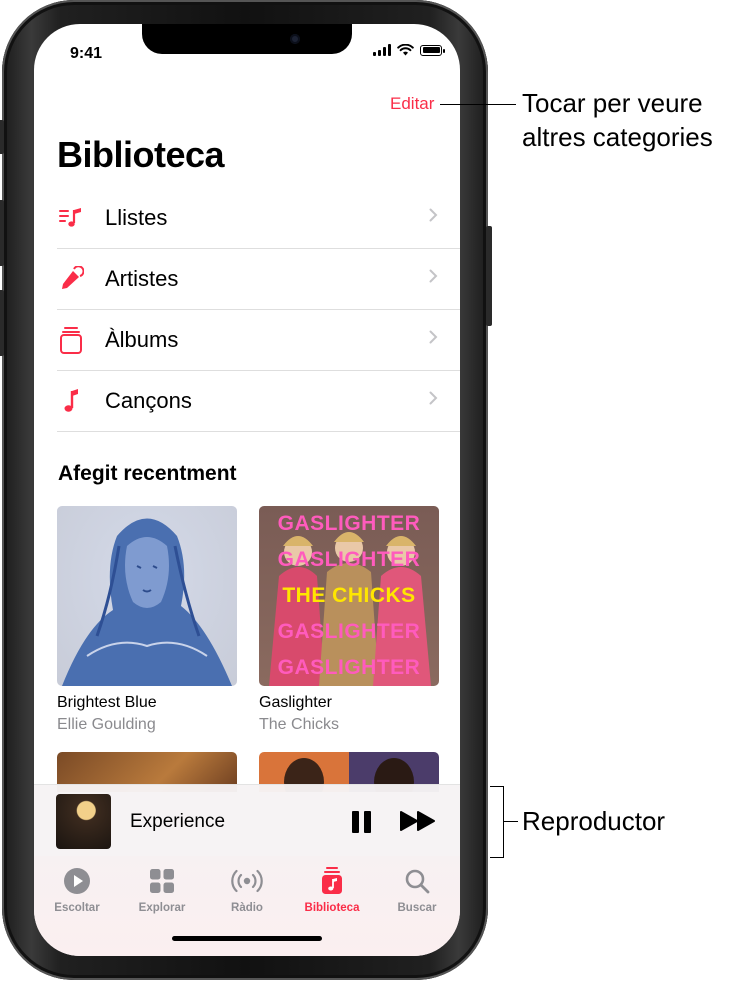 This screenshot has height=984, width=755. Describe the element at coordinates (594, 821) in the screenshot. I see `player-callout: Reproductor` at that location.